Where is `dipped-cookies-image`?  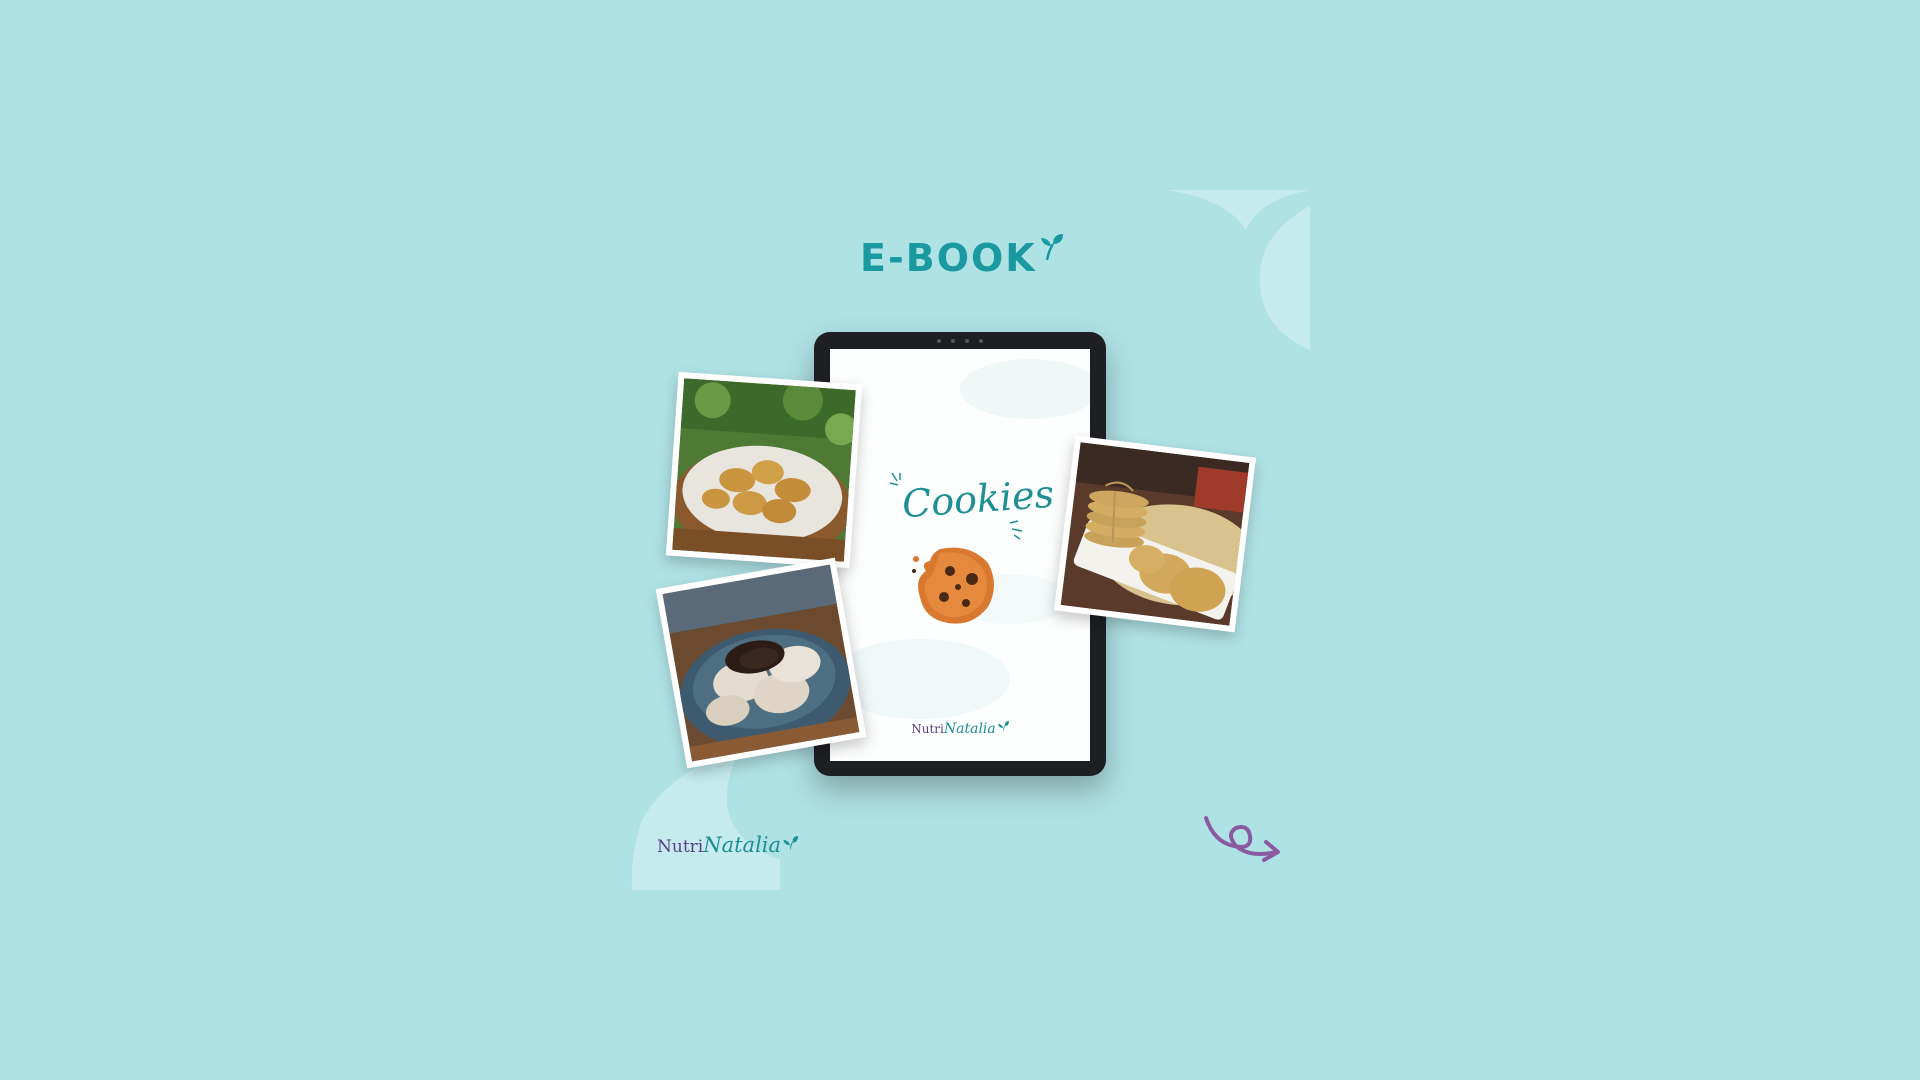
dipped-cookies-image is located at coordinates (761, 663).